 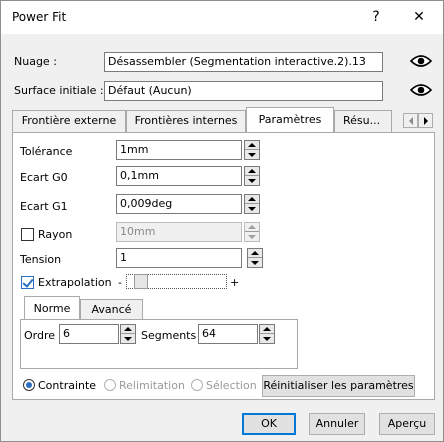 What do you see at coordinates (141, 281) in the screenshot?
I see `slider-thumb` at bounding box center [141, 281].